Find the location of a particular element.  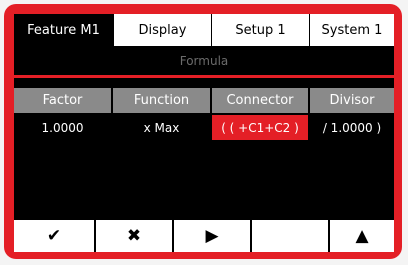

divider-line is located at coordinates (204, 76).